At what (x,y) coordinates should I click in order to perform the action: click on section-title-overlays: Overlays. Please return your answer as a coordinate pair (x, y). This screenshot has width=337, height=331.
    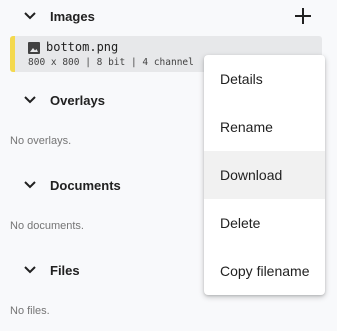
    Looking at the image, I should click on (77, 100).